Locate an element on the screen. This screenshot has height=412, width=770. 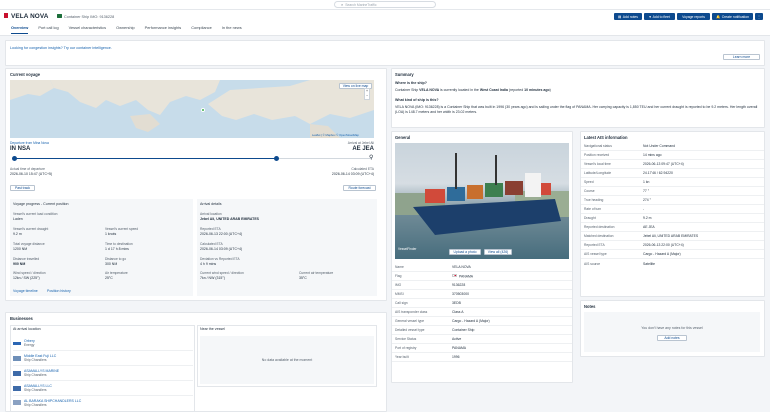
tab-in-the-news: In the news is located at coordinates (232, 29).